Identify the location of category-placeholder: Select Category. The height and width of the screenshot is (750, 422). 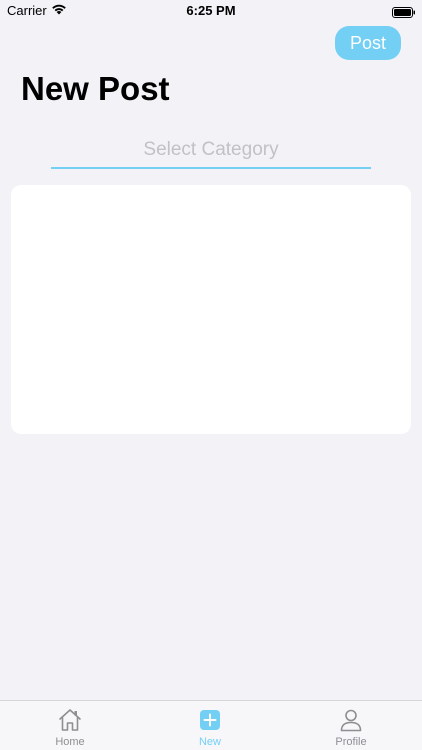
(211, 149).